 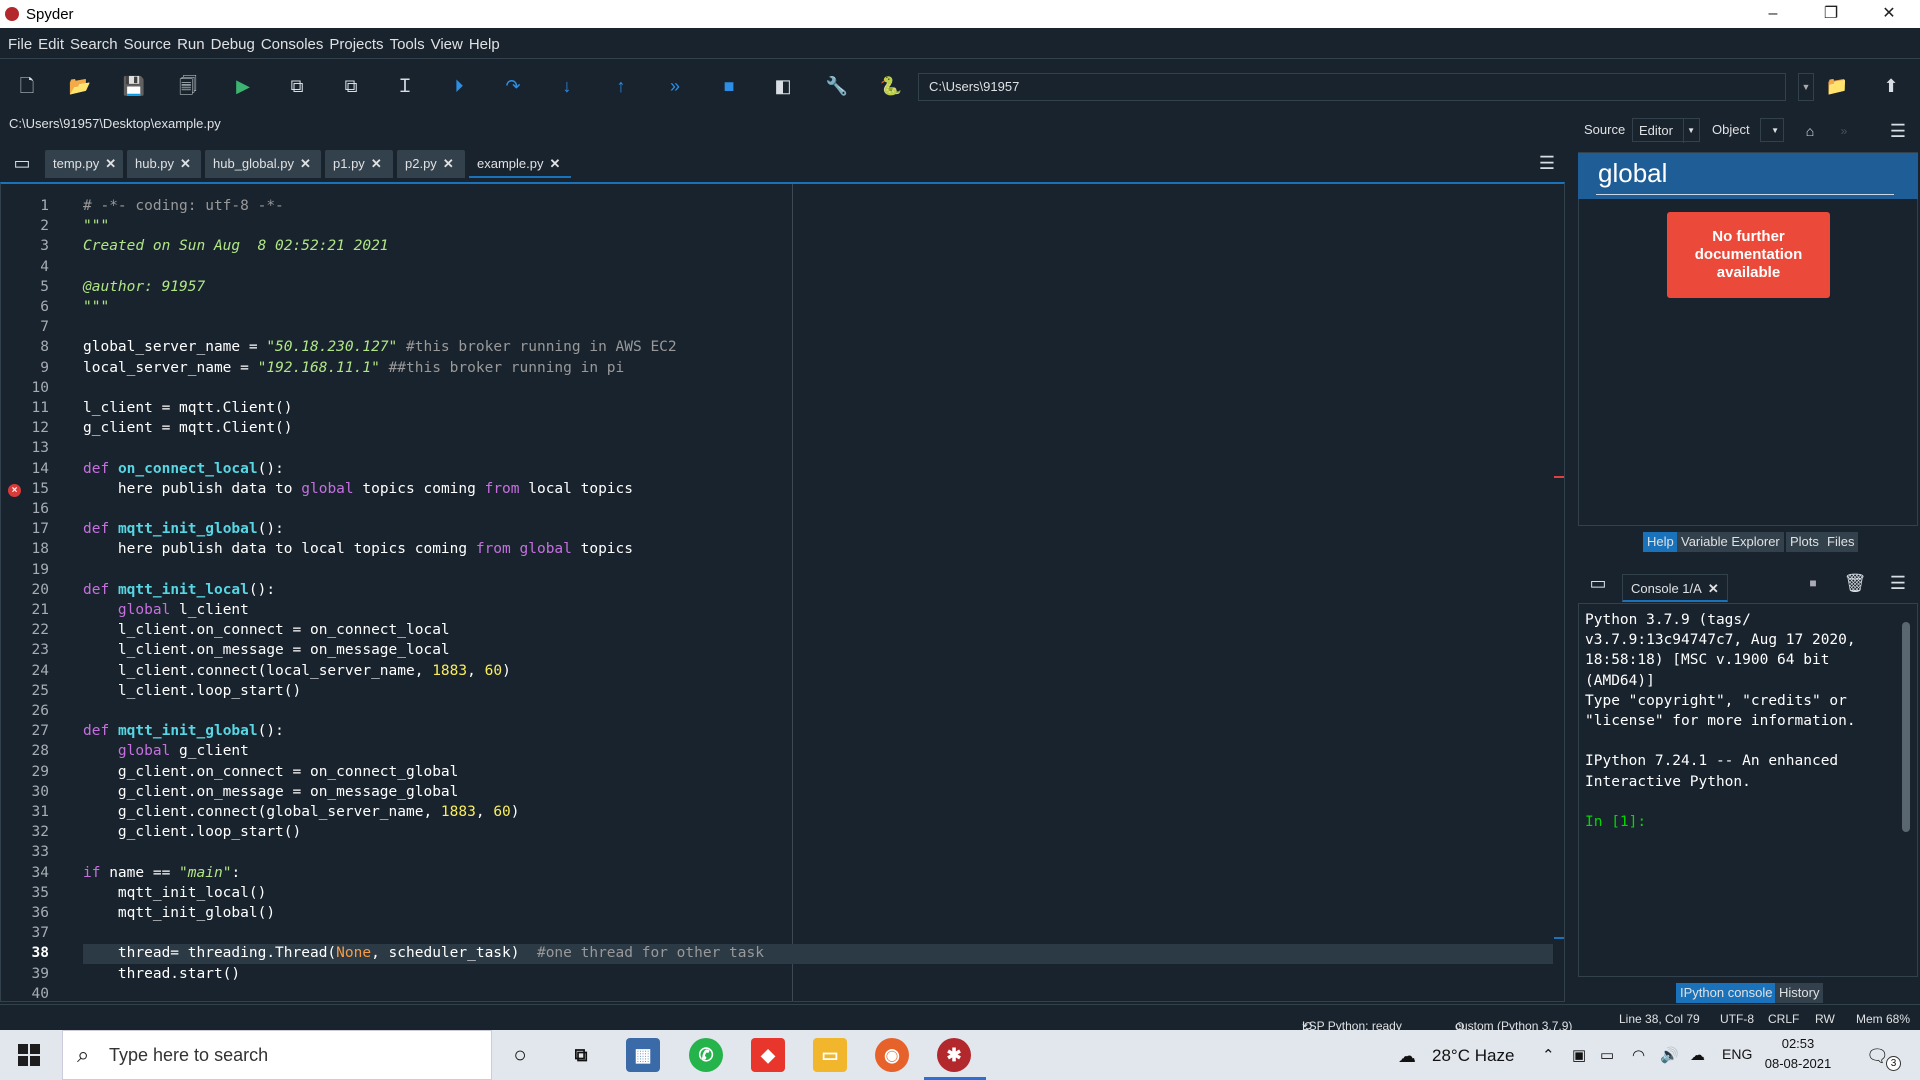 What do you see at coordinates (179, 913) in the screenshot?
I see `code-line: mqtt_init_global()` at bounding box center [179, 913].